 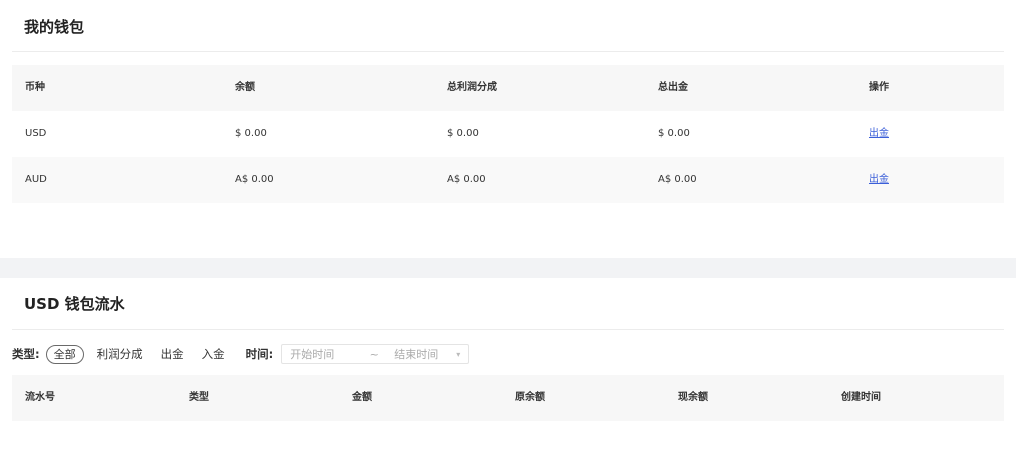 What do you see at coordinates (693, 397) in the screenshot?
I see `col-current-balance: 现余额` at bounding box center [693, 397].